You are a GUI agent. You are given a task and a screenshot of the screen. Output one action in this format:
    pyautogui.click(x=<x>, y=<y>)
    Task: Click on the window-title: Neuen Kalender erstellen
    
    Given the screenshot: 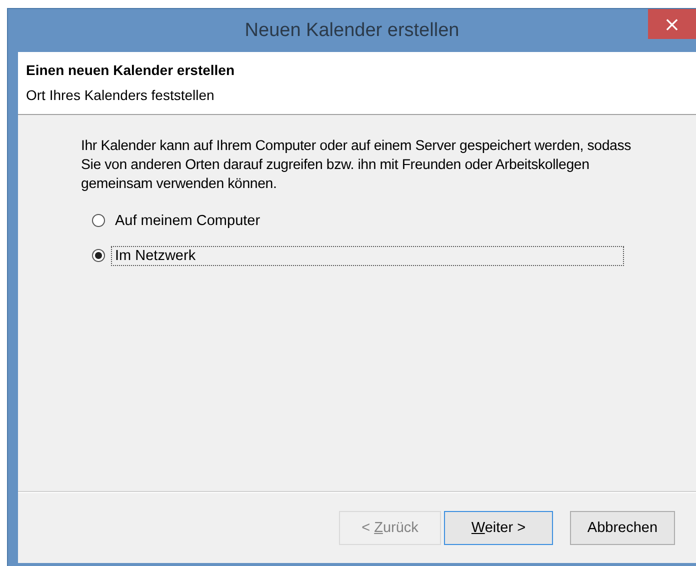 What is the action you would take?
    pyautogui.click(x=352, y=31)
    